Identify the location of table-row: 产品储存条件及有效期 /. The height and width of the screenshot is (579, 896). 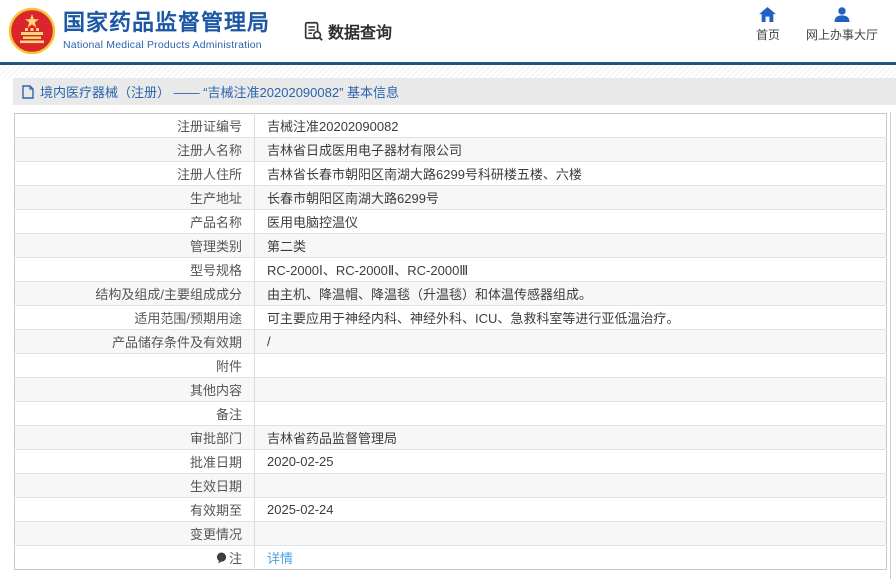
(450, 341).